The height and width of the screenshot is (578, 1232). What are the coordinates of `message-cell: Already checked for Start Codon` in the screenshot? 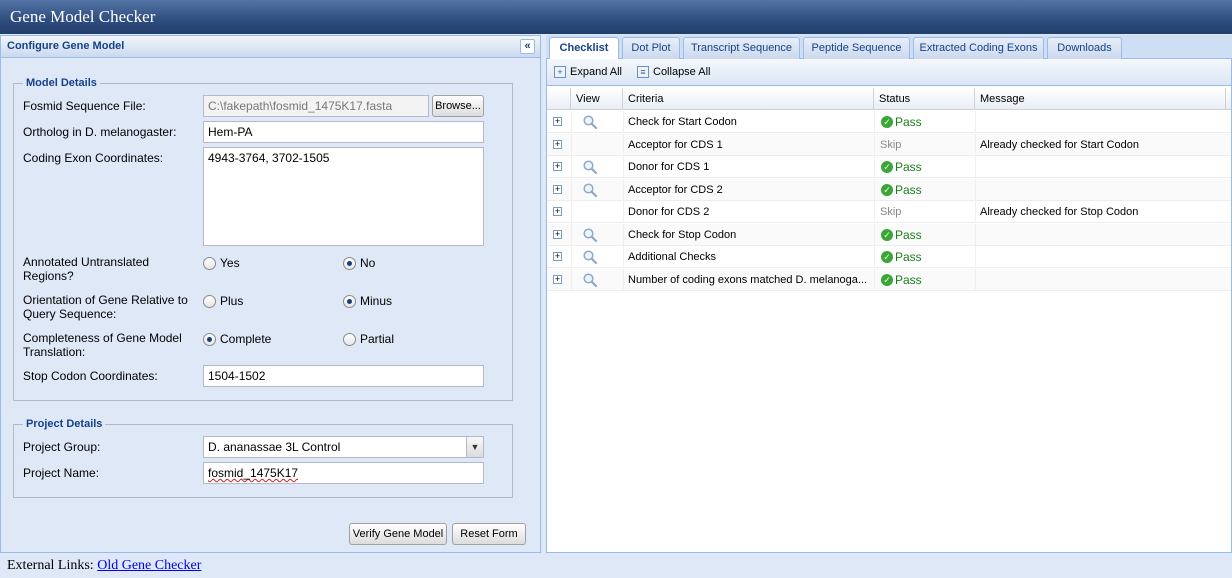 It's located at (1059, 144).